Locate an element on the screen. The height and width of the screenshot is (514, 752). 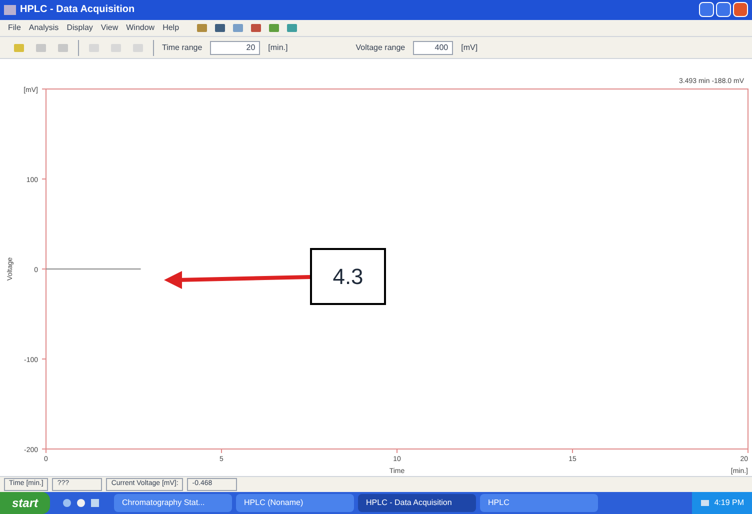
voltage-range-label: Voltage range is located at coordinates (381, 48).